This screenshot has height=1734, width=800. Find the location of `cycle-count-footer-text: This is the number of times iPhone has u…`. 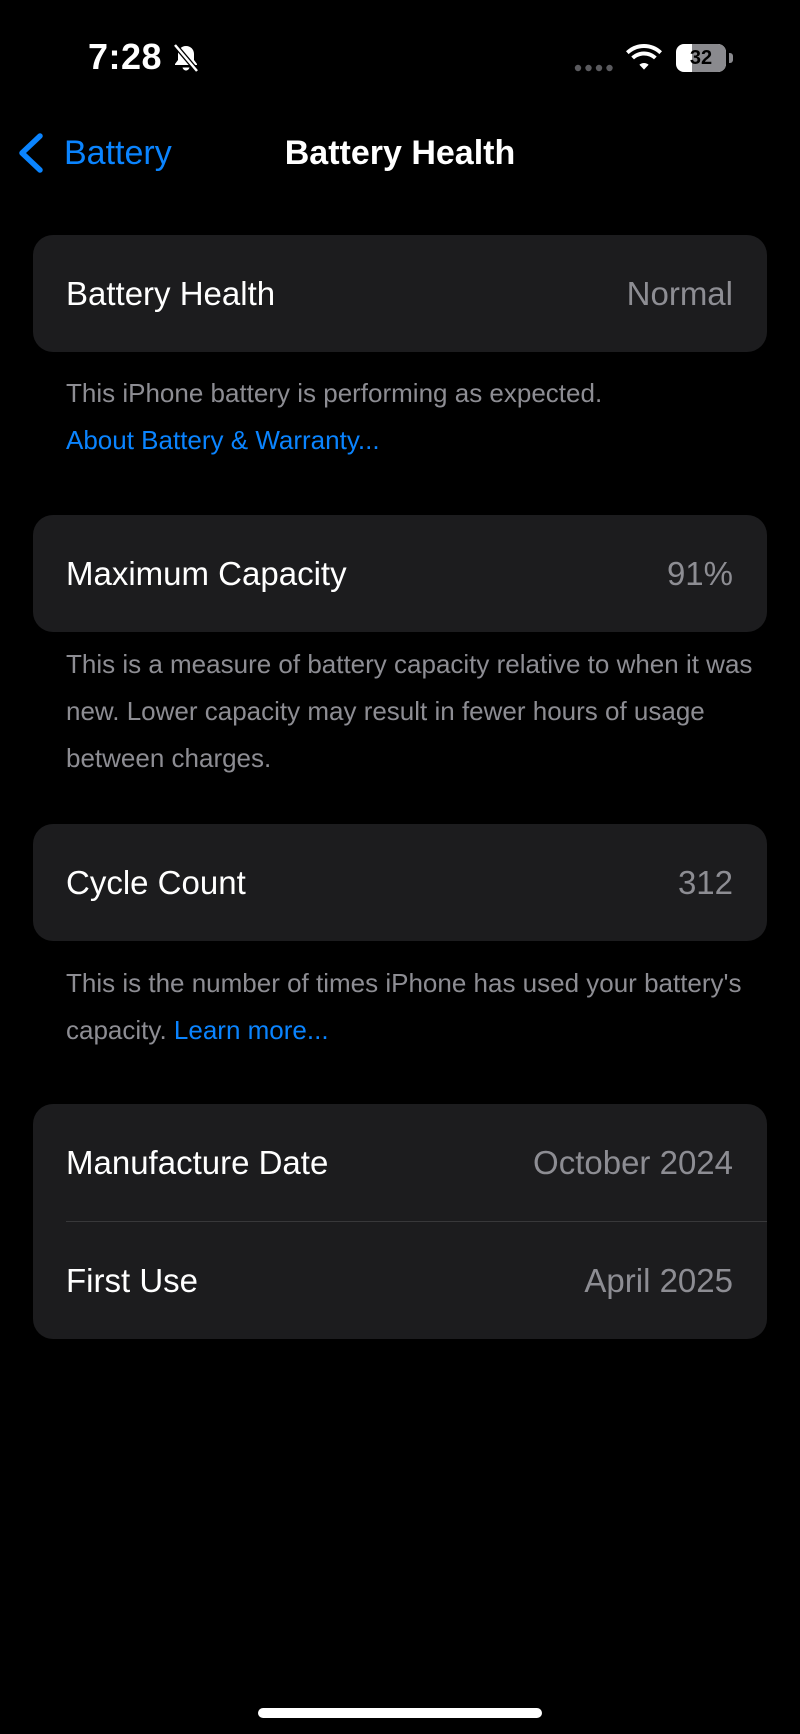

cycle-count-footer-text: This is the number of times iPhone has u… is located at coordinates (404, 1006).